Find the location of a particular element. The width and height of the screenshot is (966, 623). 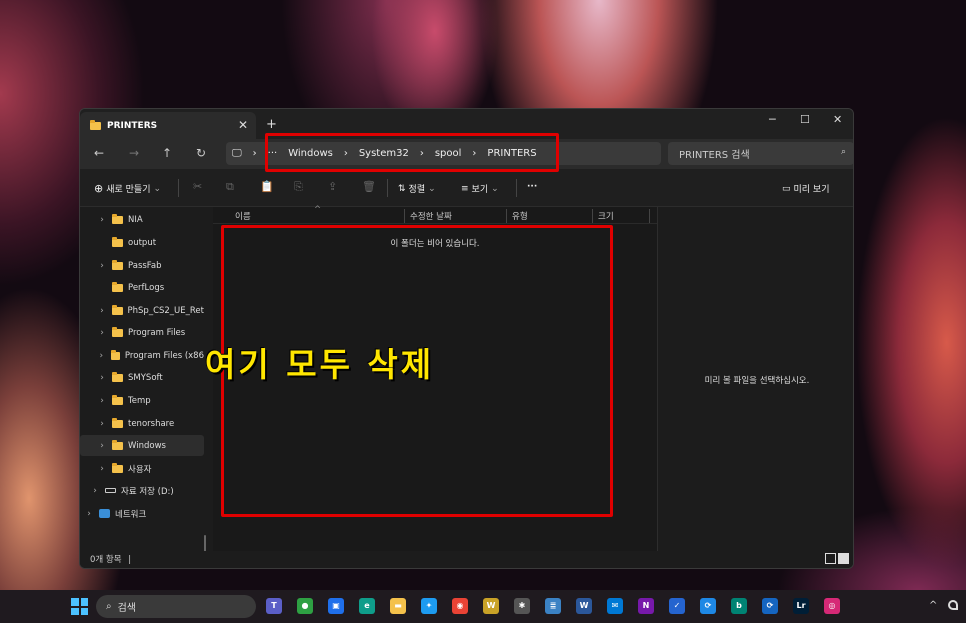

sidebar-item-passfab: › PassFab is located at coordinates (142, 265).